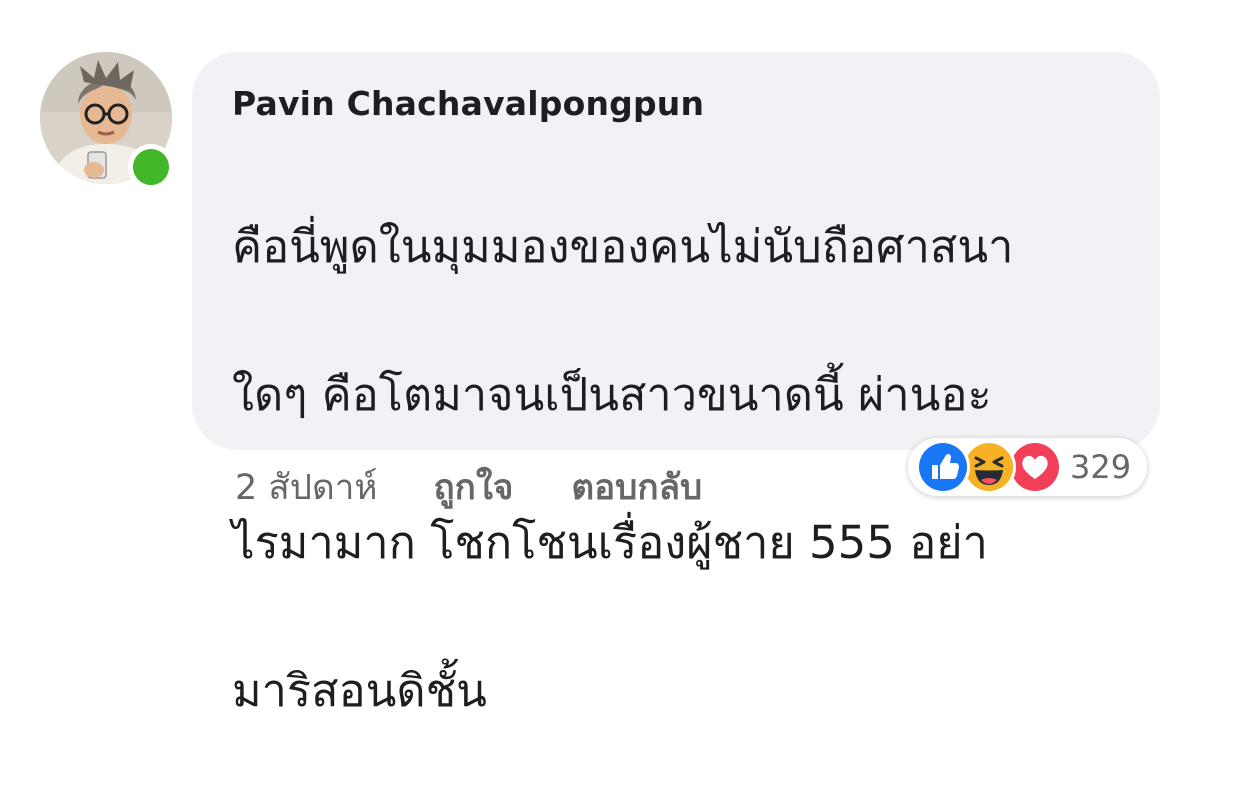 The width and height of the screenshot is (1242, 802). I want to click on comment-actions: 2 สัปดาห์ ถูกใจ ตอบกลับ, so click(497, 487).